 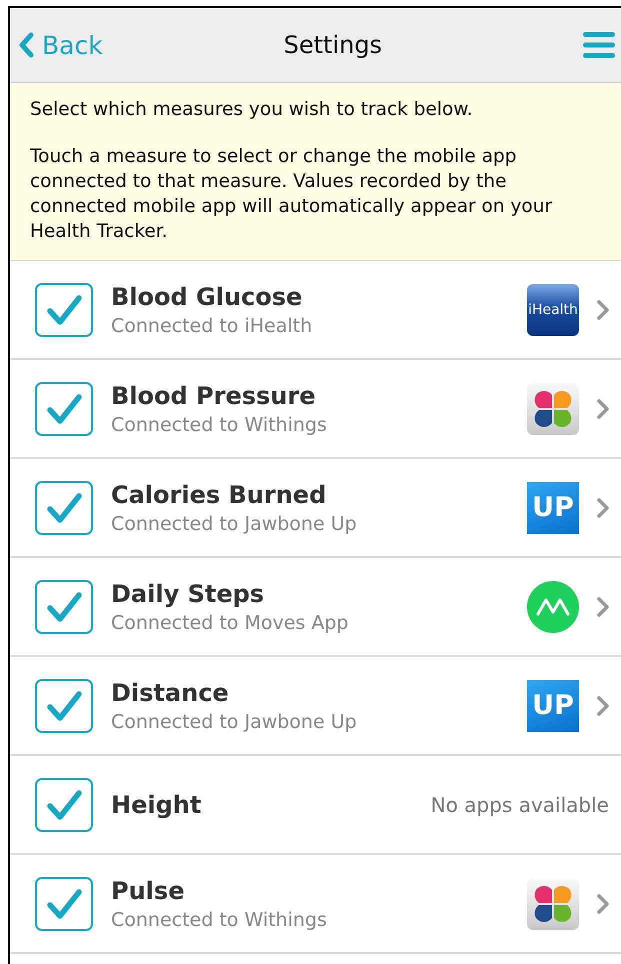 What do you see at coordinates (219, 494) in the screenshot?
I see `measure-name: Calories Burned` at bounding box center [219, 494].